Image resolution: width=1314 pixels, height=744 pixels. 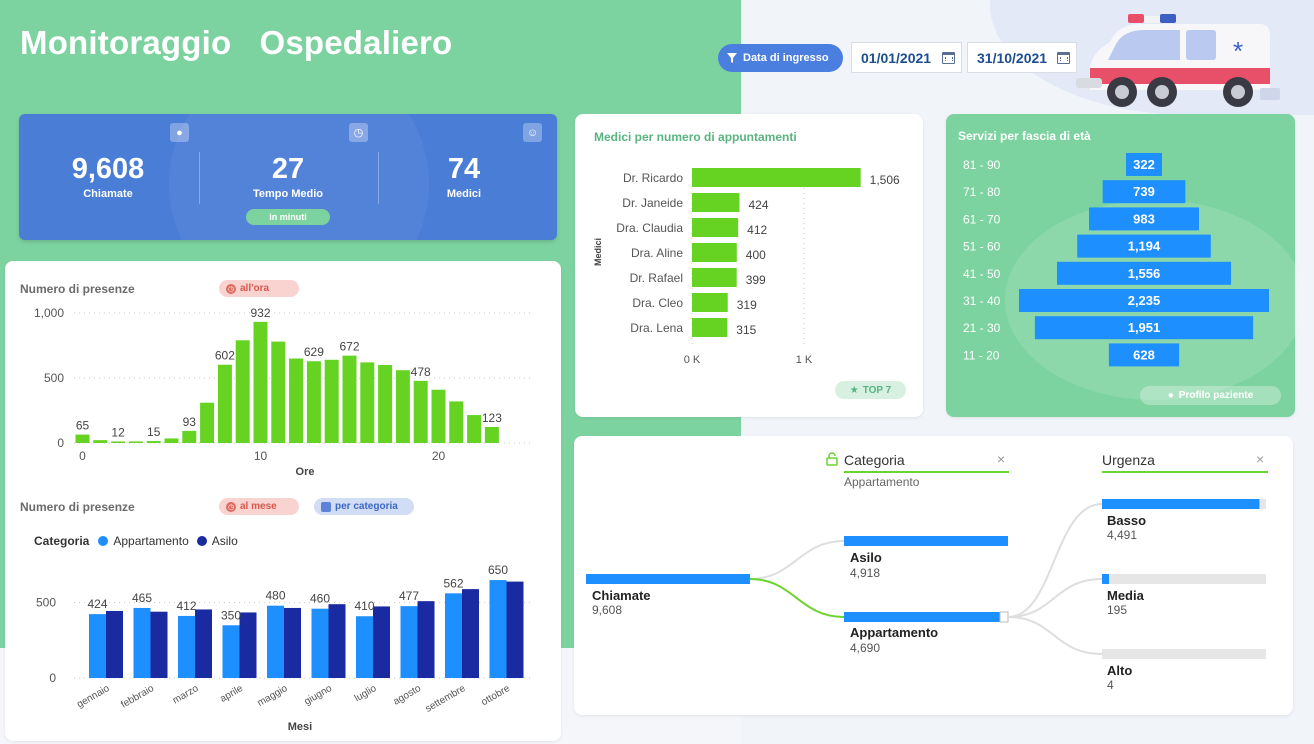 What do you see at coordinates (756, 280) in the screenshot?
I see `data-label: 399` at bounding box center [756, 280].